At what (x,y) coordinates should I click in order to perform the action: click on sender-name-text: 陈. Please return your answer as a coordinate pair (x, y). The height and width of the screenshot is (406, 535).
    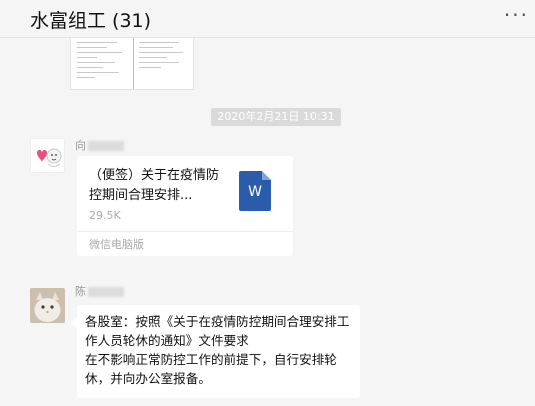
    Looking at the image, I should click on (80, 291).